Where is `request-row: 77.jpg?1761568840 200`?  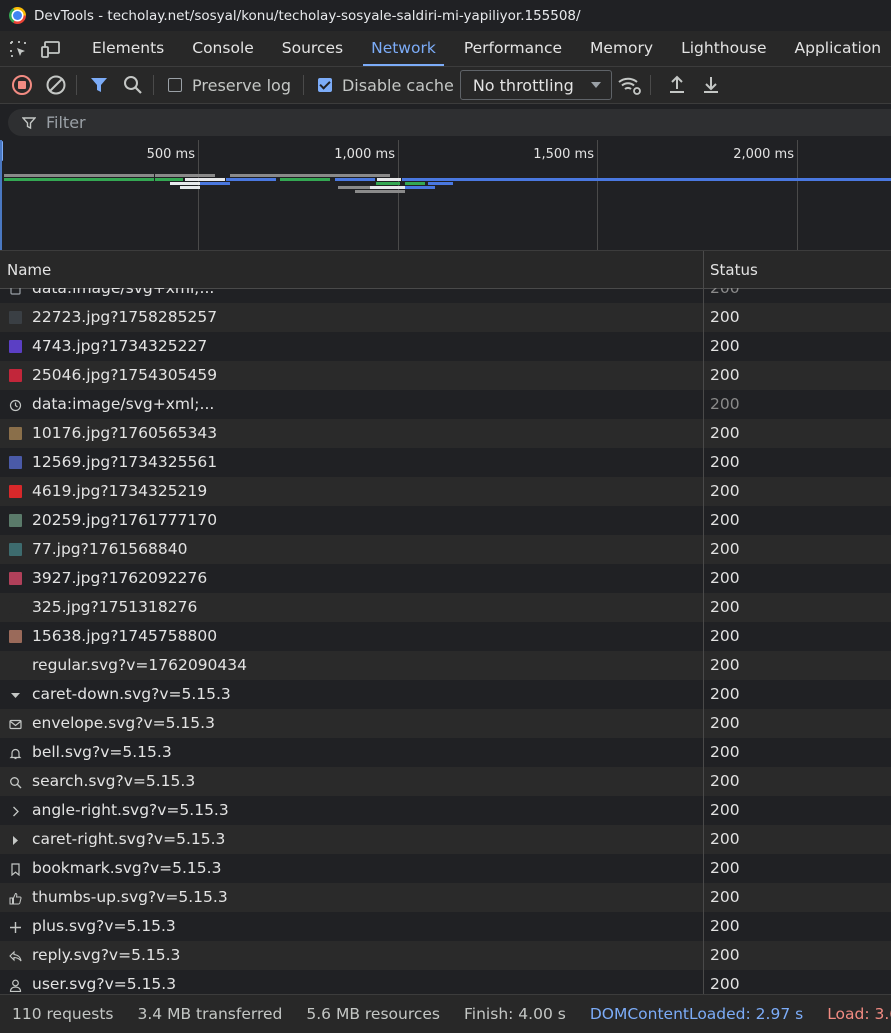 request-row: 77.jpg?1761568840 200 is located at coordinates (445, 549).